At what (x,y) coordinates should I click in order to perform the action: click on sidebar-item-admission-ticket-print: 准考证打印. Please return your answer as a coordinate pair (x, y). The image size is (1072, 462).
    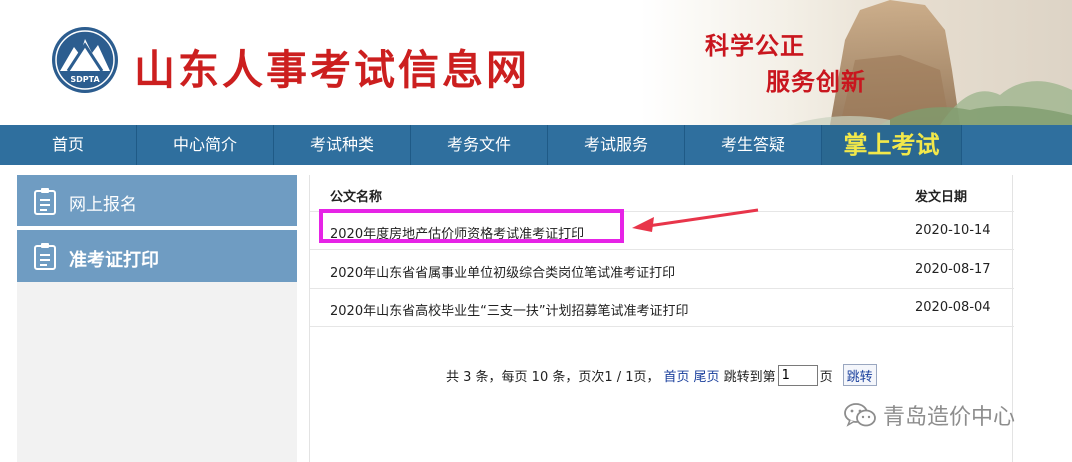
    Looking at the image, I should click on (157, 256).